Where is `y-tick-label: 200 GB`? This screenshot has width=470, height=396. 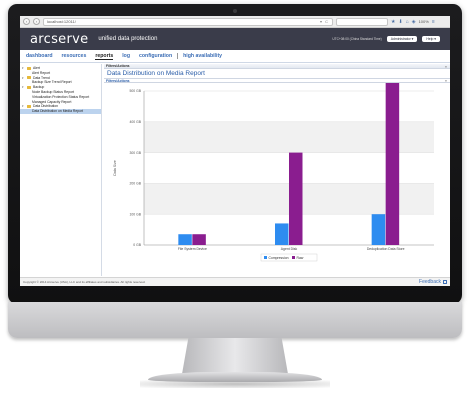 y-tick-label: 200 GB is located at coordinates (136, 184).